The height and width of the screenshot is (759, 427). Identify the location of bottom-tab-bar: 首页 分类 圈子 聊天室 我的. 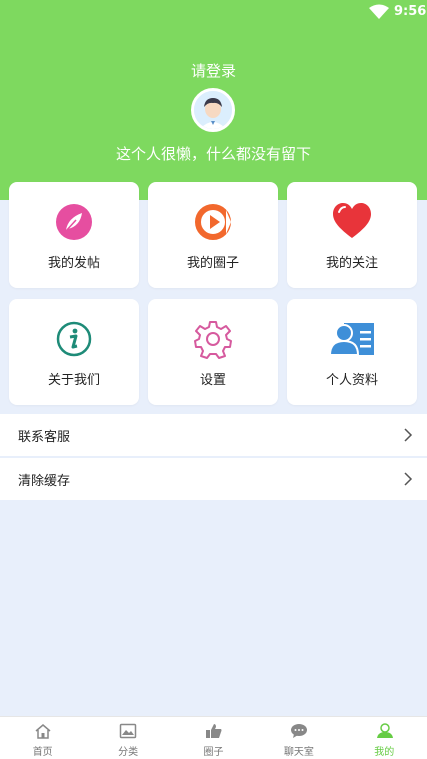
(213, 737).